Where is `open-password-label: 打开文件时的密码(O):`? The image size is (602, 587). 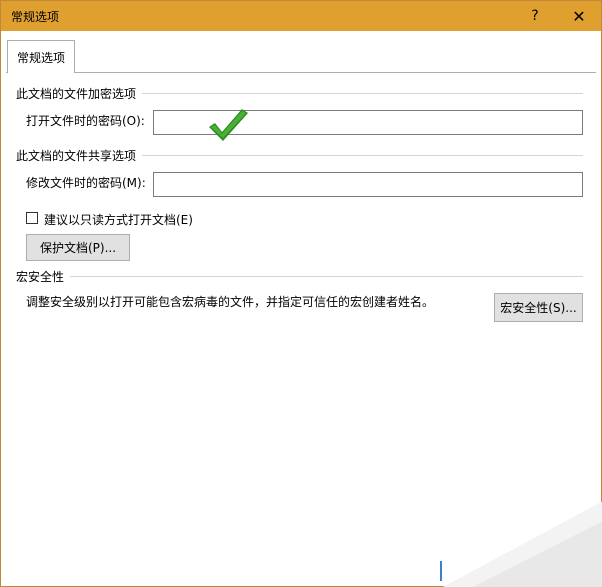
open-password-label: 打开文件时的密码(O): is located at coordinates (85, 121).